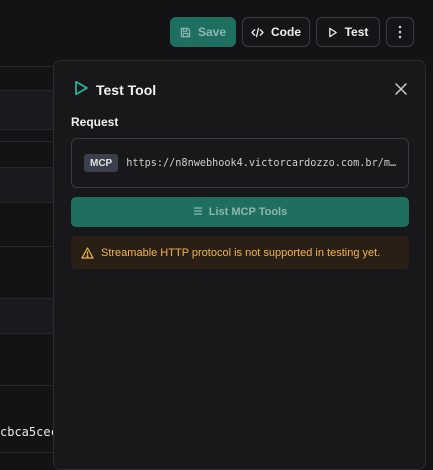 The height and width of the screenshot is (470, 433). What do you see at coordinates (101, 163) in the screenshot?
I see `mcp-badge: MCP` at bounding box center [101, 163].